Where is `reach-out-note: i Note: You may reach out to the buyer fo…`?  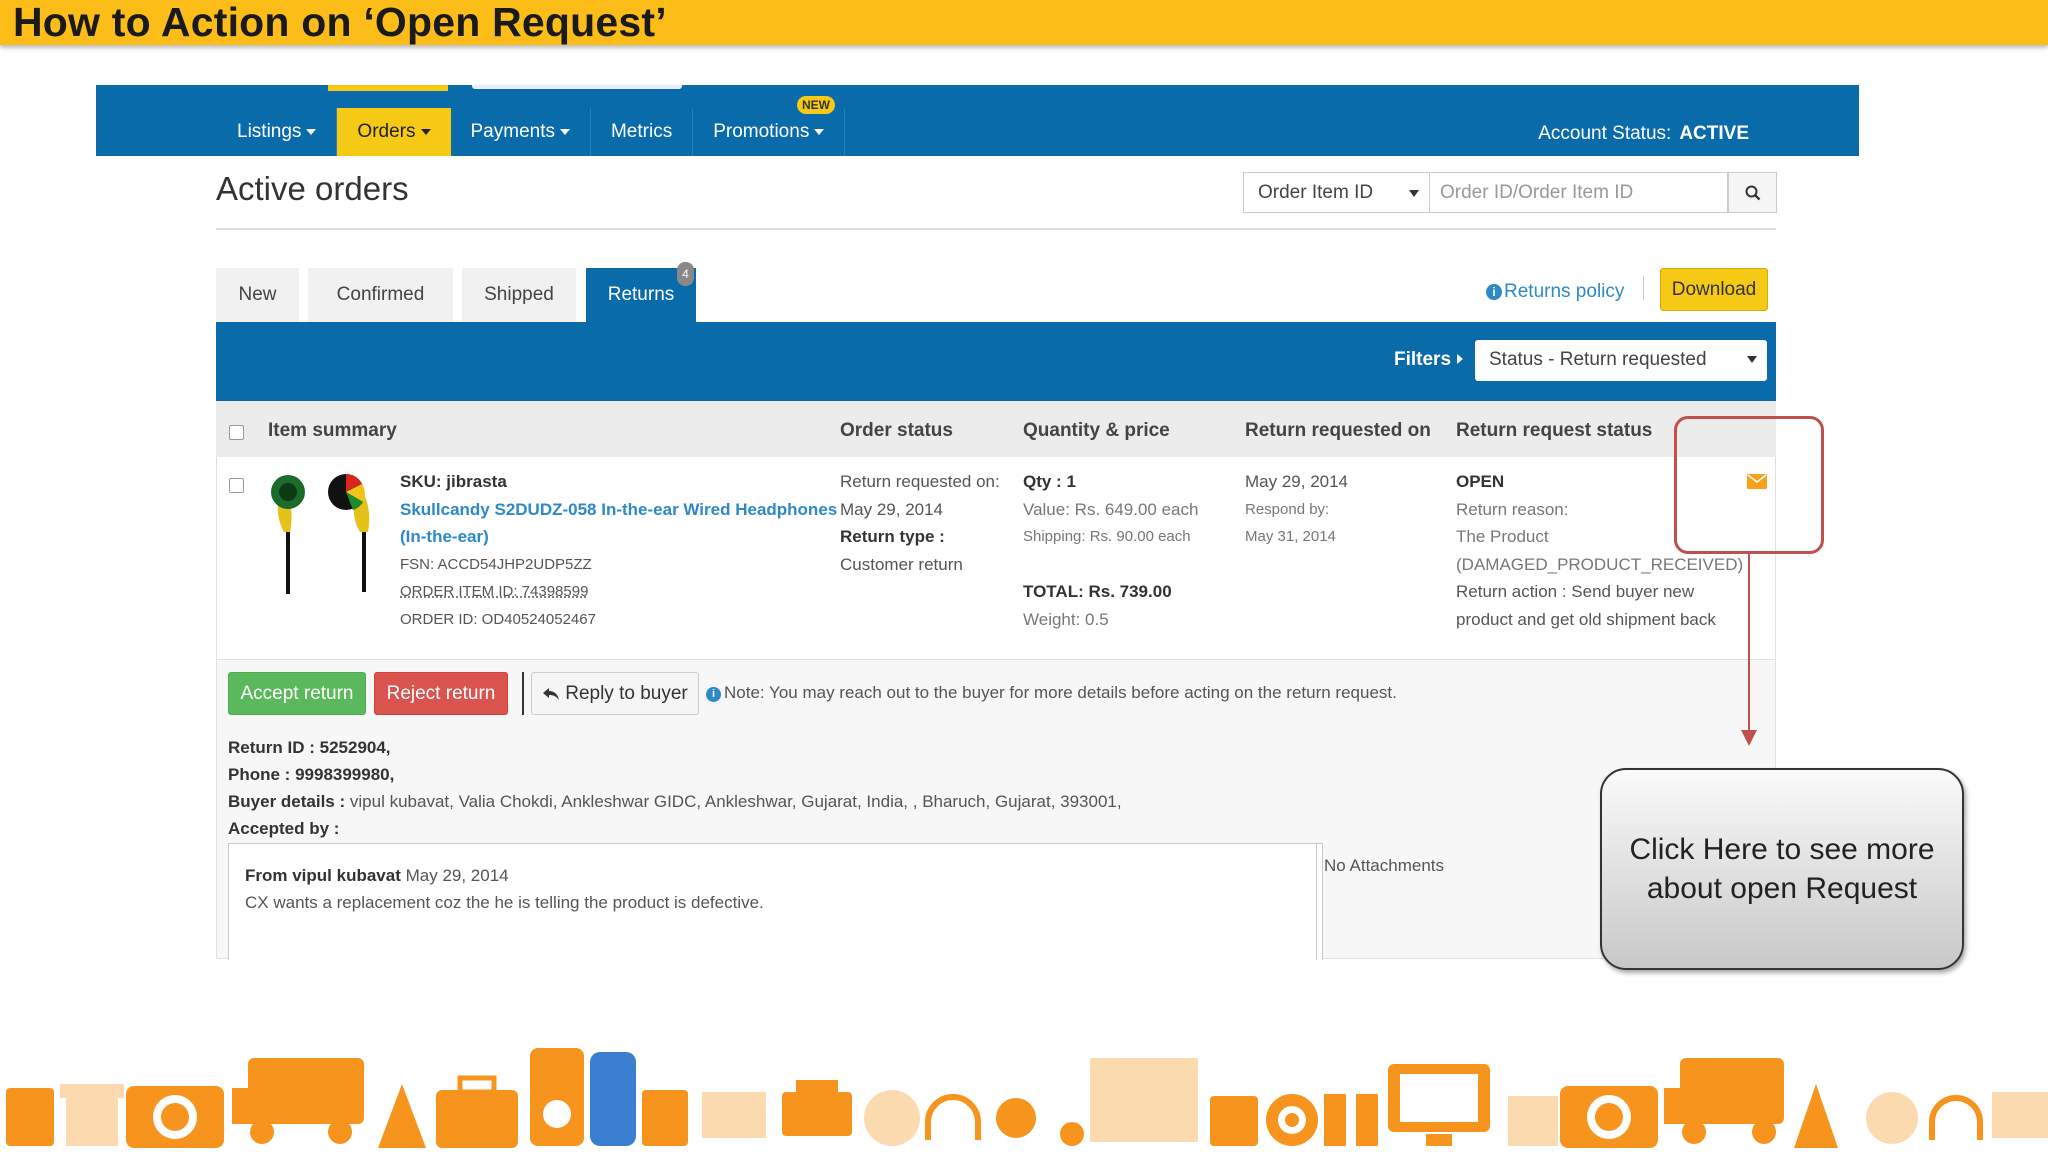
reach-out-note: i Note: You may reach out to the buyer fo… is located at coordinates (1051, 693).